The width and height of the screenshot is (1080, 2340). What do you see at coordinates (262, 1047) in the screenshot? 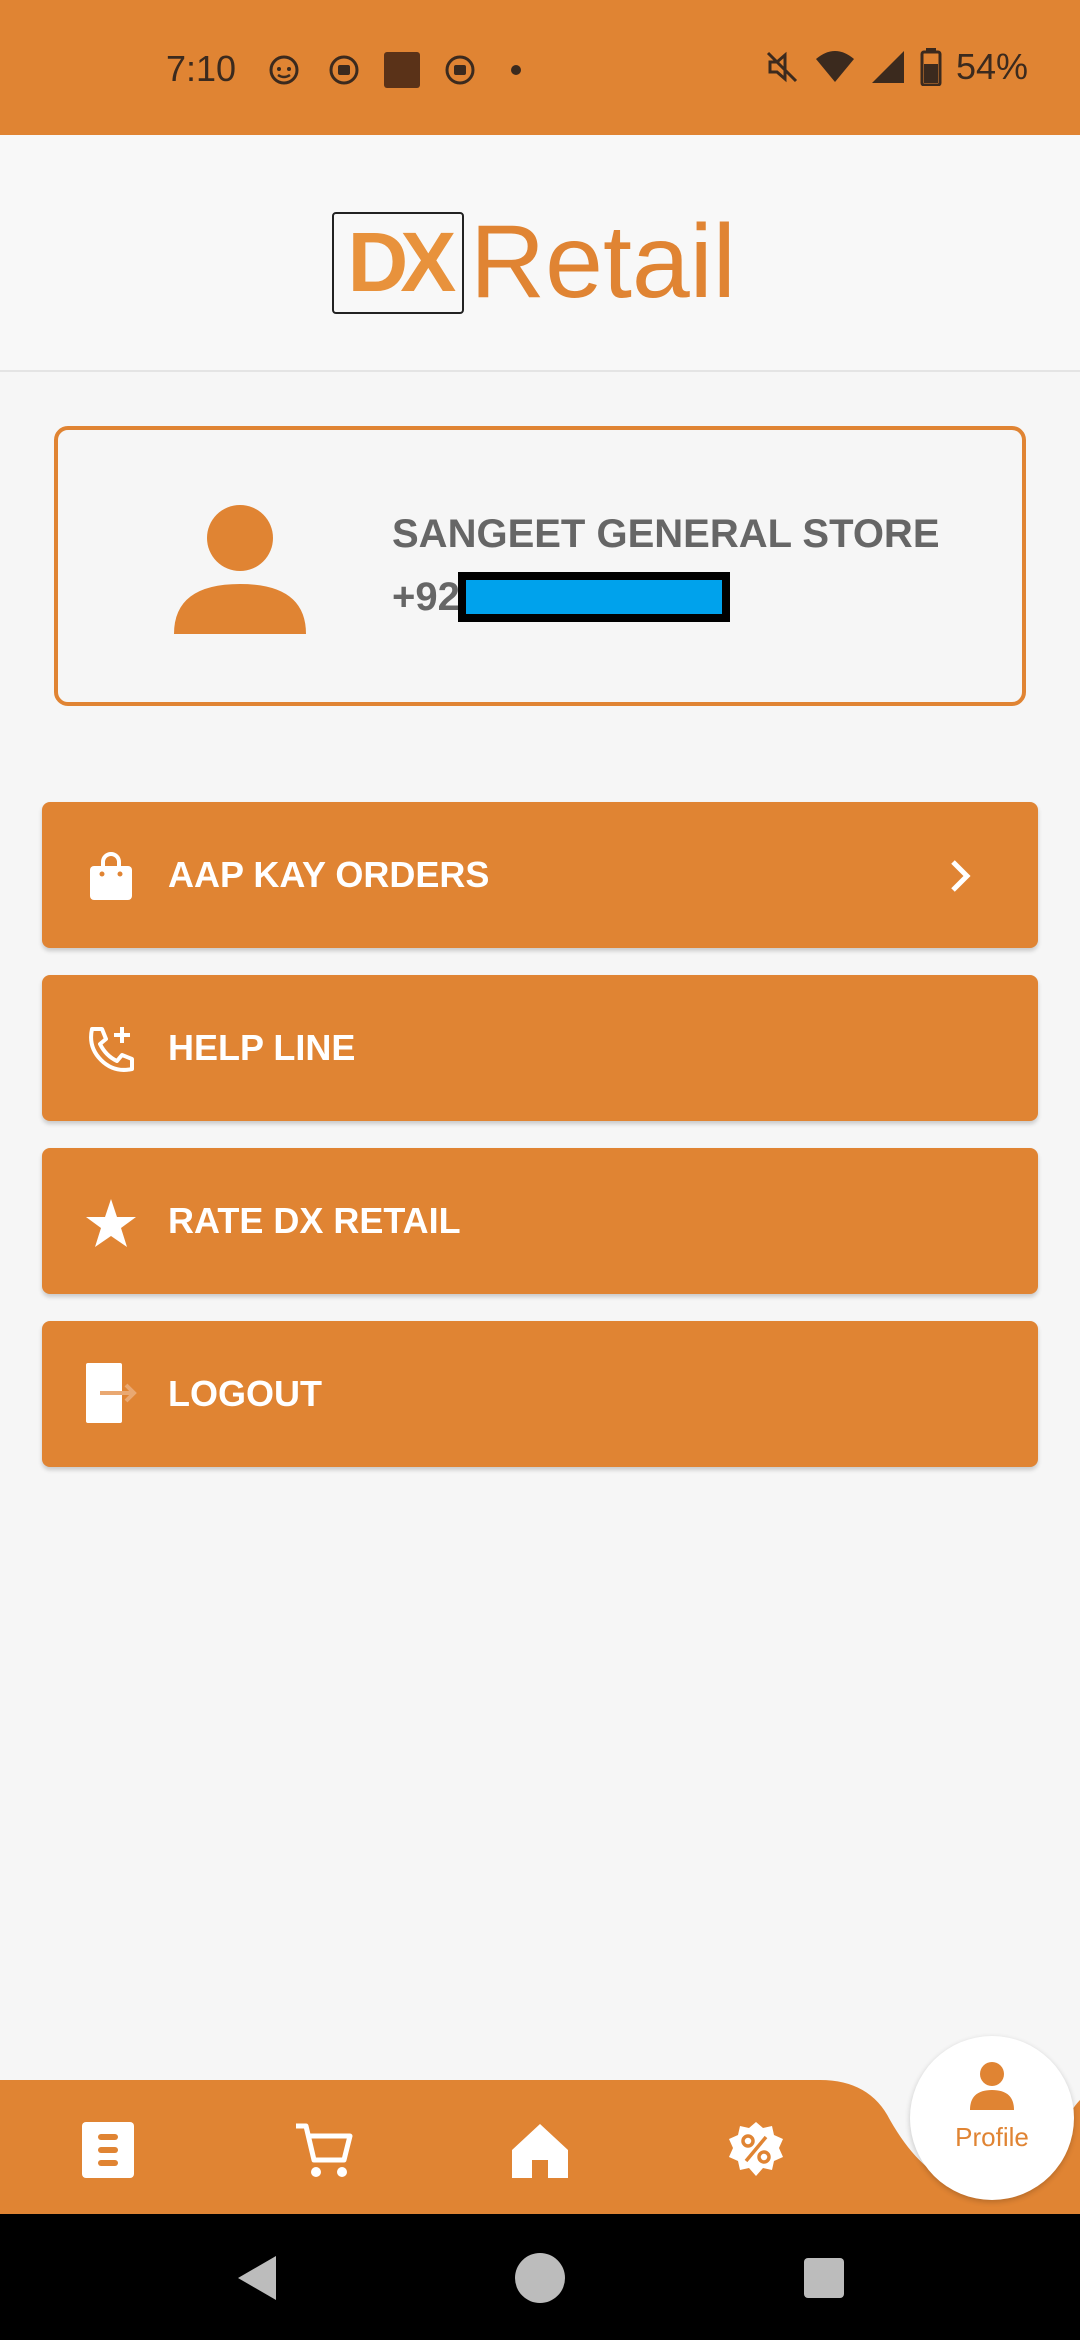
I see `menu-label-helpline: HELP LINE` at bounding box center [262, 1047].